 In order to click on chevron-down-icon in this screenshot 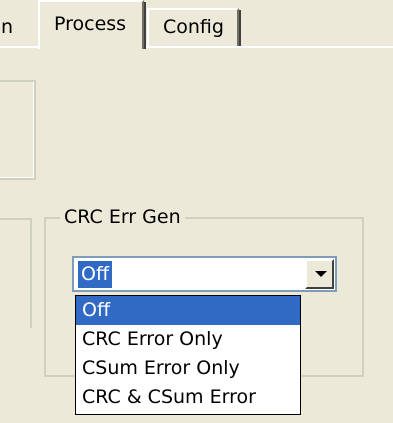, I will do `click(321, 274)`.